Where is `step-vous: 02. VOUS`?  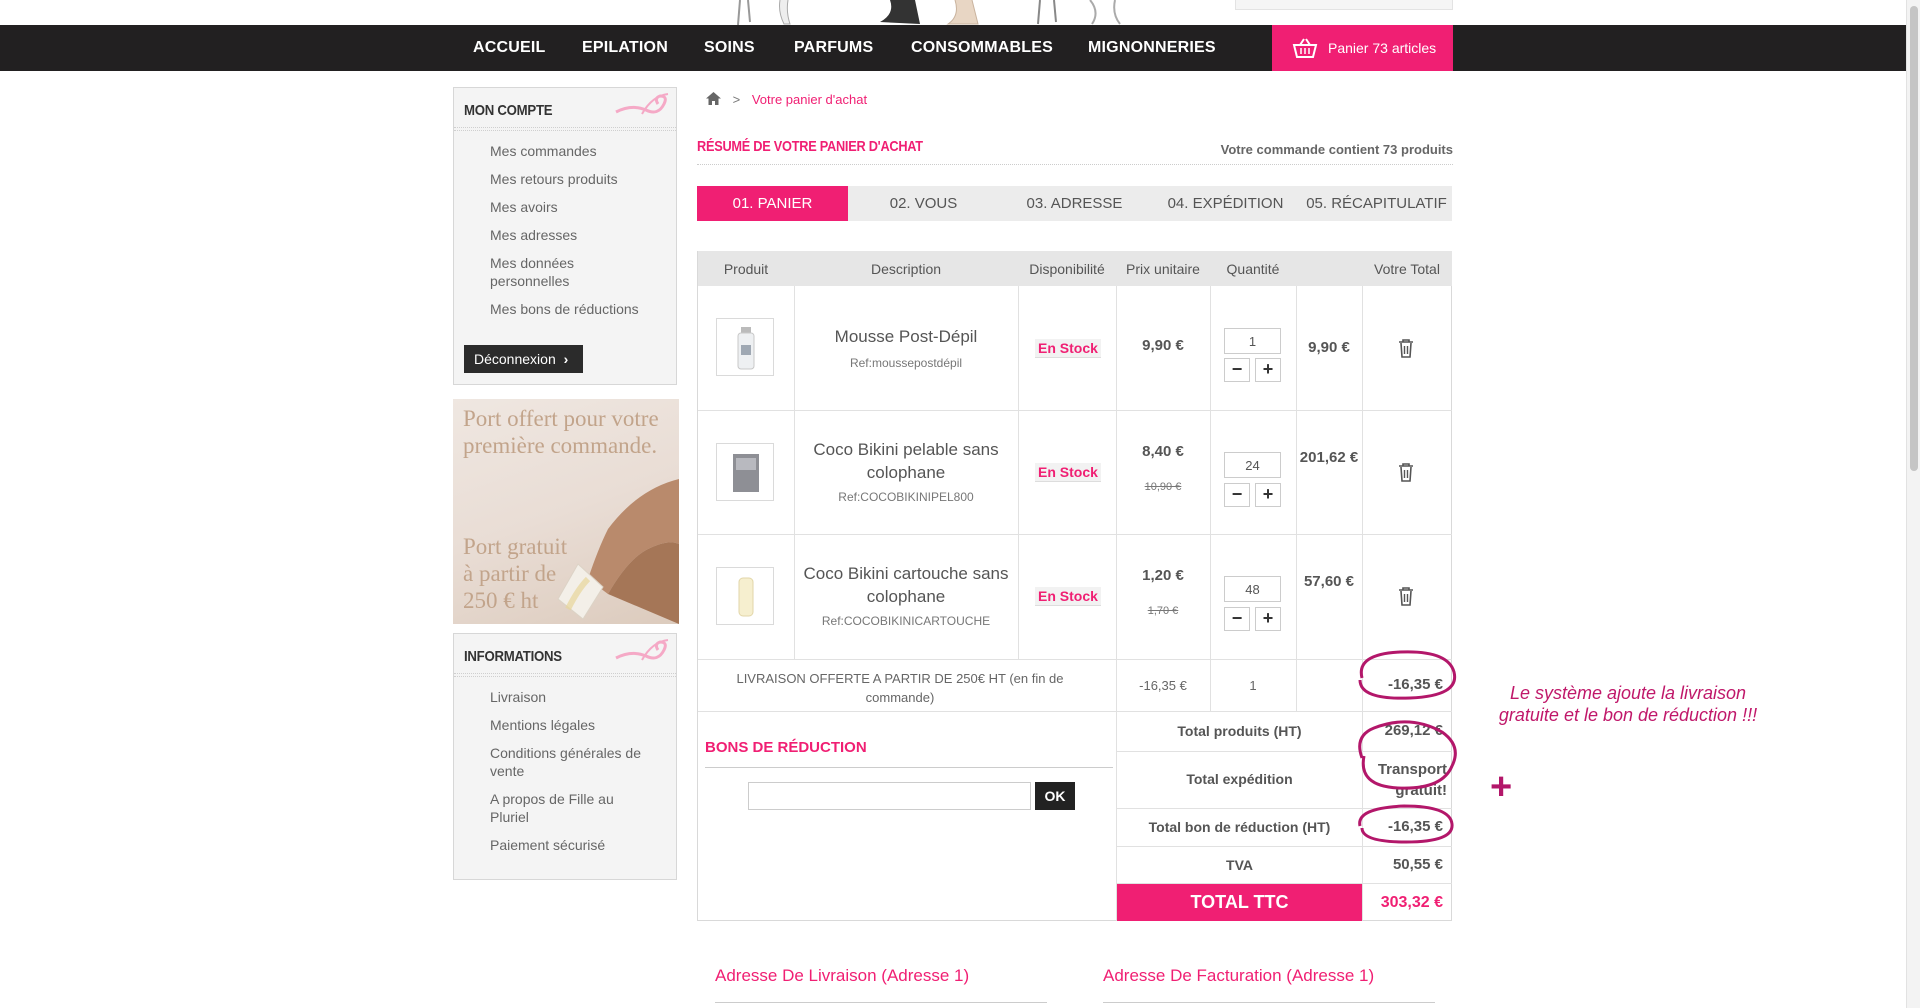 step-vous: 02. VOUS is located at coordinates (923, 203).